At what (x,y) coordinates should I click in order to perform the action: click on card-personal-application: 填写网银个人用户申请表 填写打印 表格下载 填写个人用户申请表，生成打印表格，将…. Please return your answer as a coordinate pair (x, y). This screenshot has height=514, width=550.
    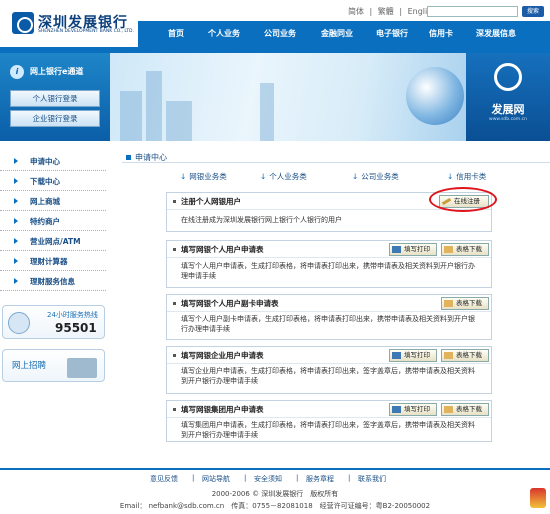
    Looking at the image, I should click on (329, 264).